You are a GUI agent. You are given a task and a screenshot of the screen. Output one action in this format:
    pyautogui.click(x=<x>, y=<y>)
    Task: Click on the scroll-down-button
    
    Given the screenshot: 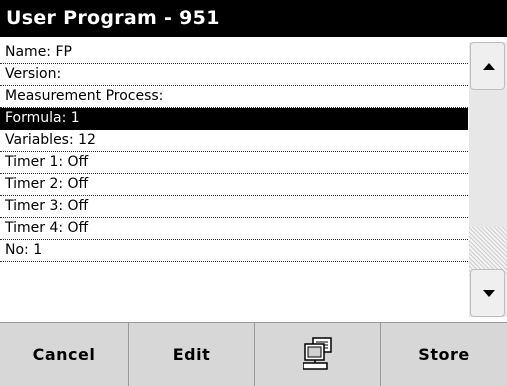 What is the action you would take?
    pyautogui.click(x=487, y=293)
    